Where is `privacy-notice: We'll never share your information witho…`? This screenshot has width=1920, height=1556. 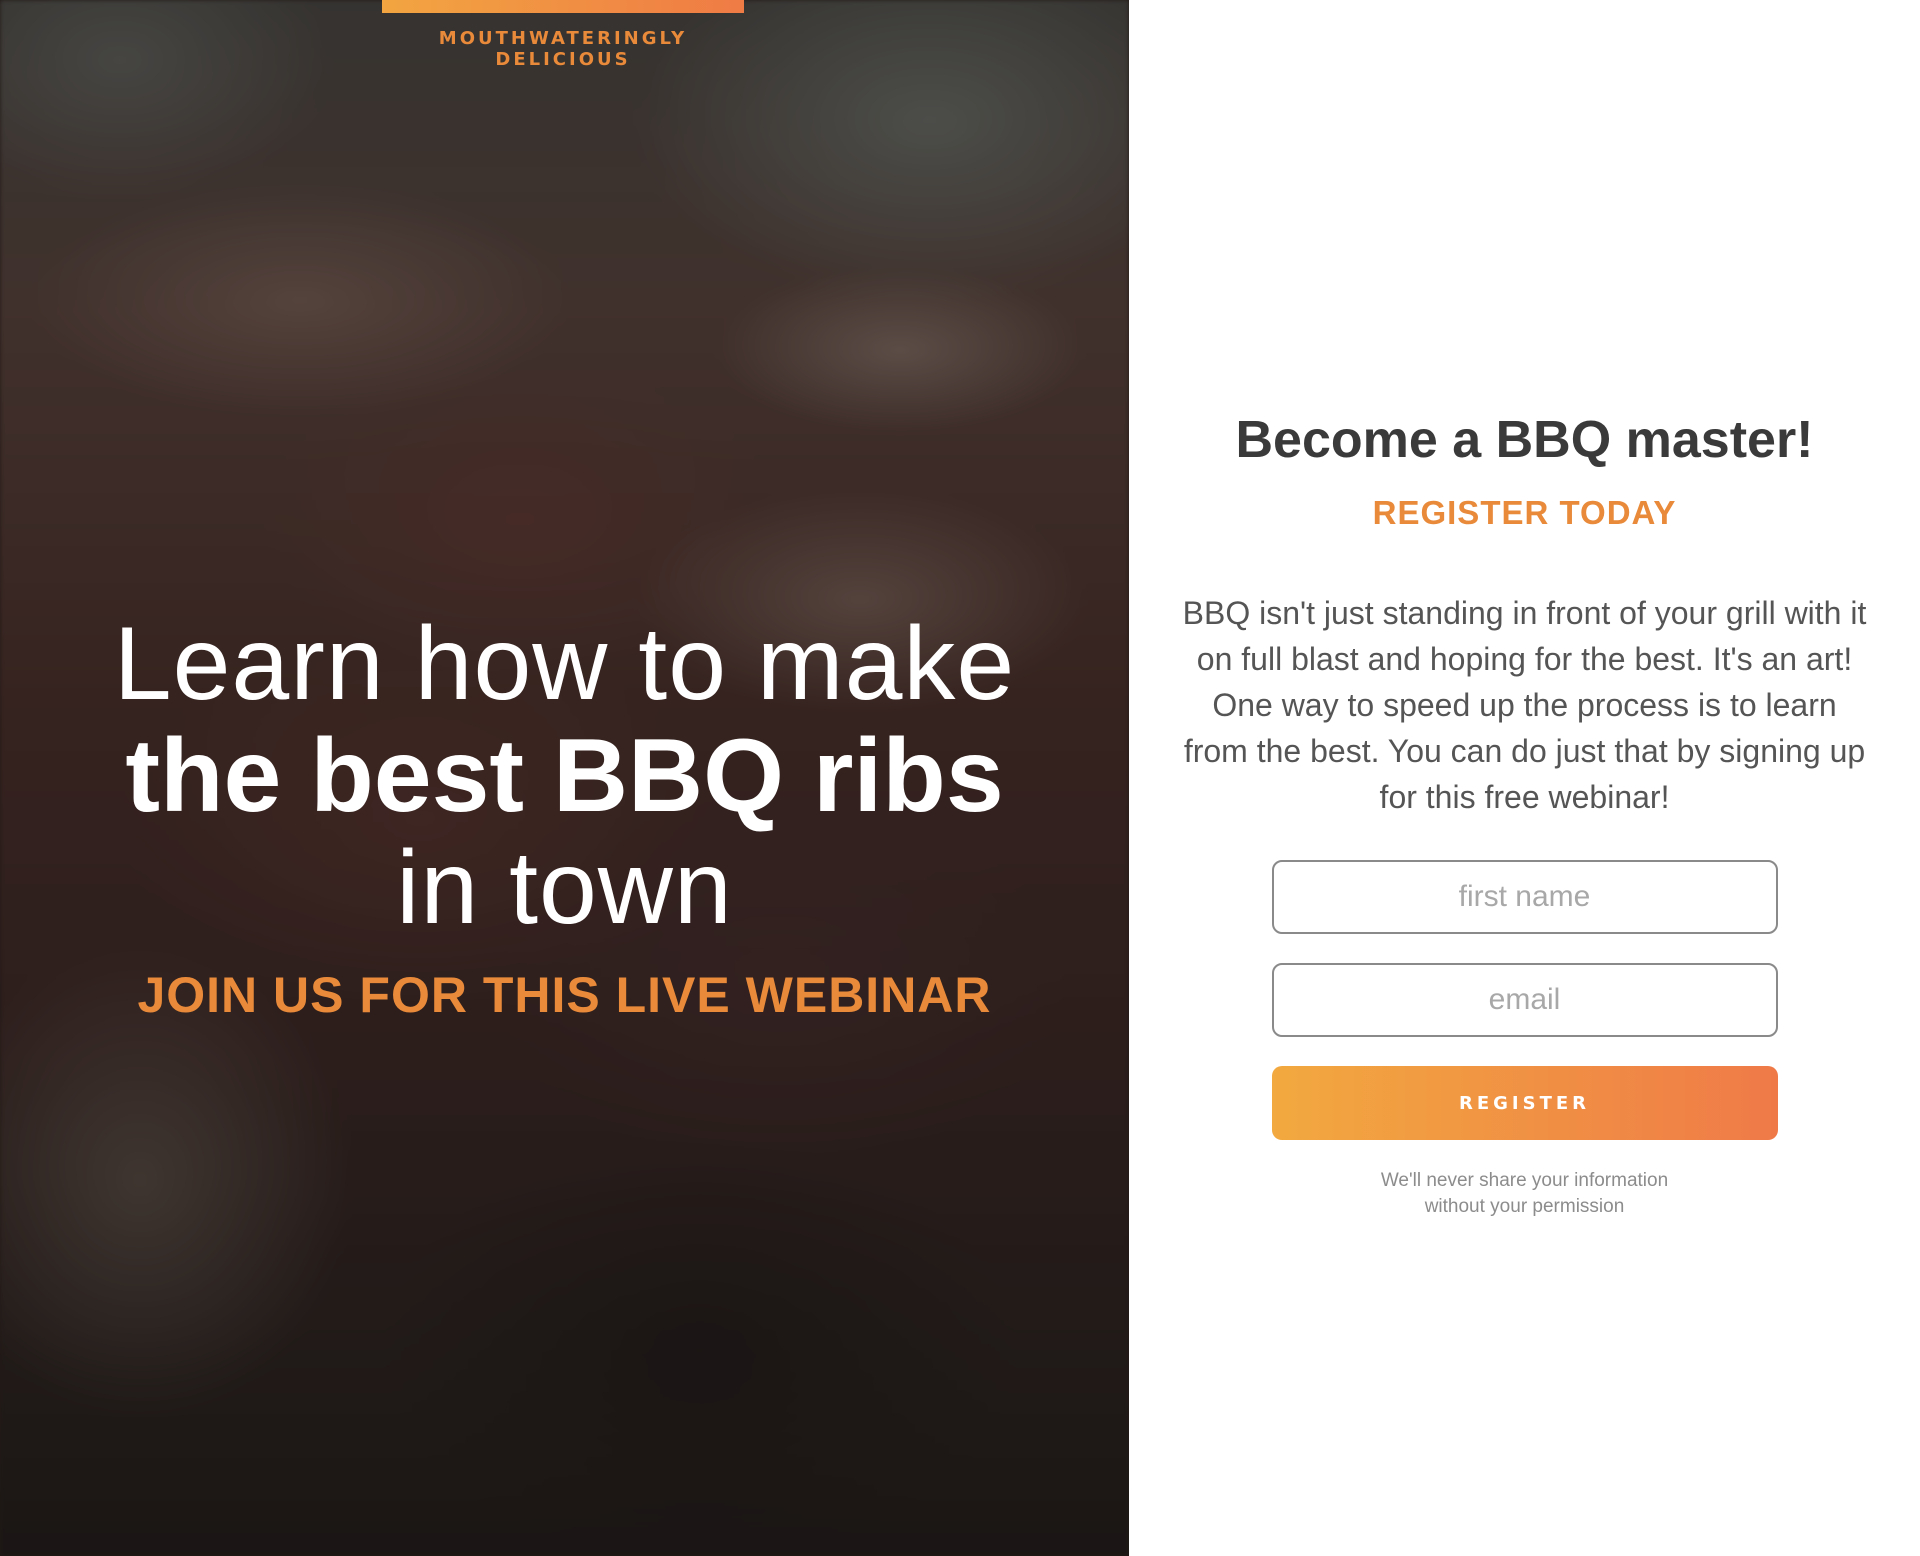
privacy-notice: We'll never share your information witho… is located at coordinates (1525, 1194).